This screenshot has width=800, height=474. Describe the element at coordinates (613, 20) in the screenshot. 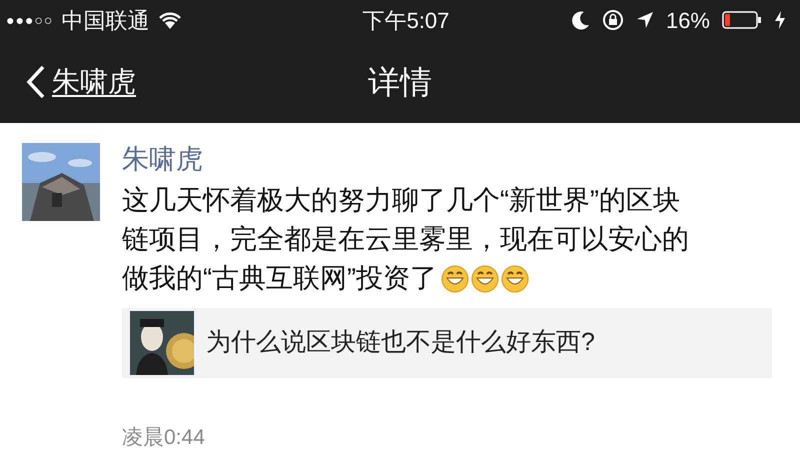

I see `rotation-lock-icon` at that location.